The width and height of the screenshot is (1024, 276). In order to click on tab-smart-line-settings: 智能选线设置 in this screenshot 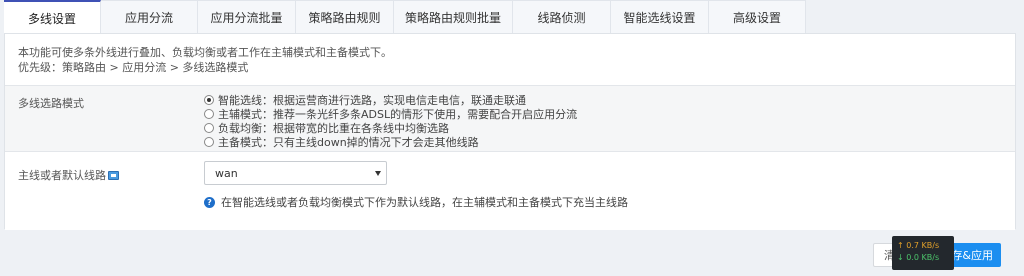, I will do `click(660, 16)`.